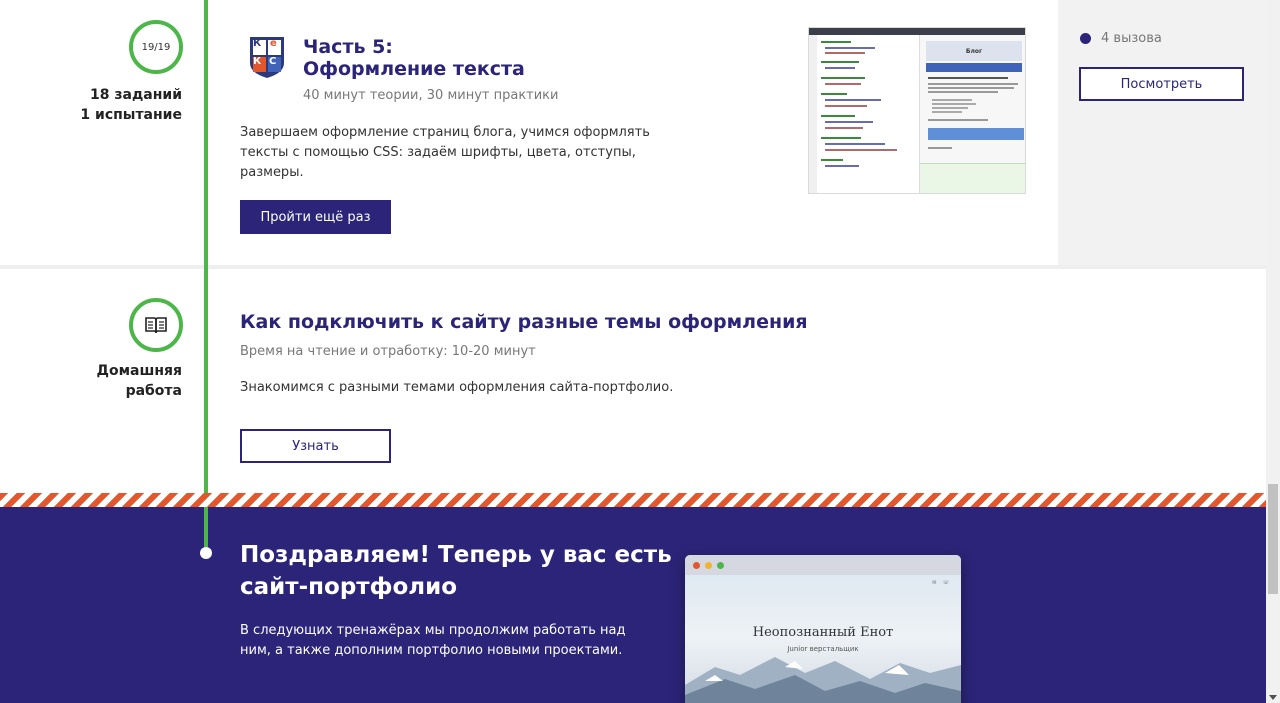 This screenshot has width=1280, height=703. I want to click on book-icon, so click(156, 325).